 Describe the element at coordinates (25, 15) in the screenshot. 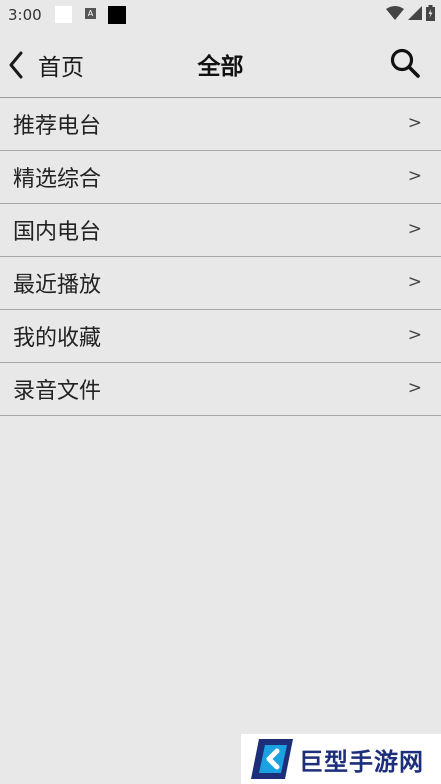

I see `status-time: 3:00` at that location.